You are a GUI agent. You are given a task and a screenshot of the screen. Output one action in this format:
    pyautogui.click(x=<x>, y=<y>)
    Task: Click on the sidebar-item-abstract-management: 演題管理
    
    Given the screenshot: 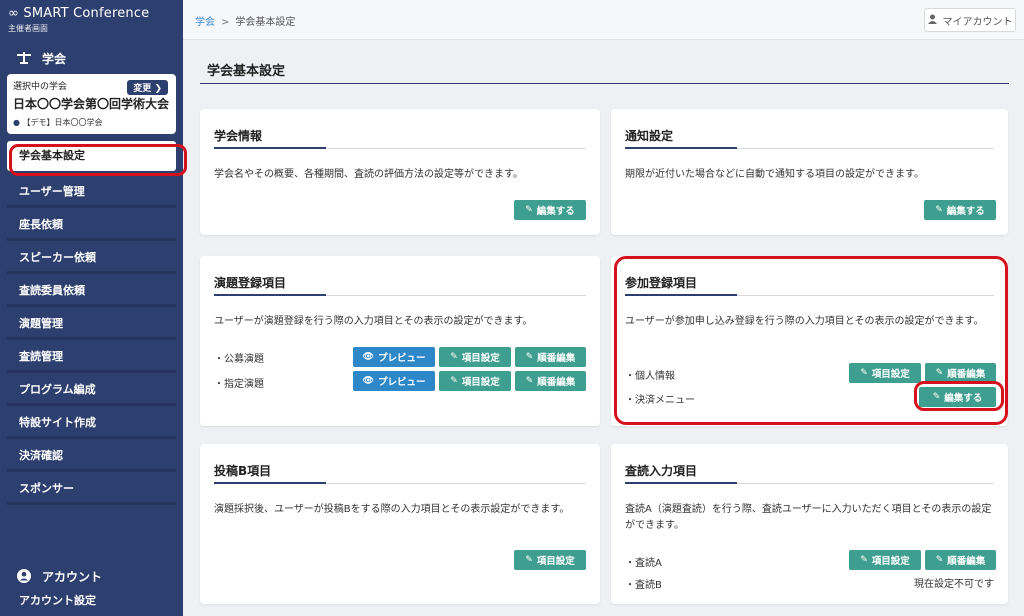 What is the action you would take?
    pyautogui.click(x=91, y=323)
    